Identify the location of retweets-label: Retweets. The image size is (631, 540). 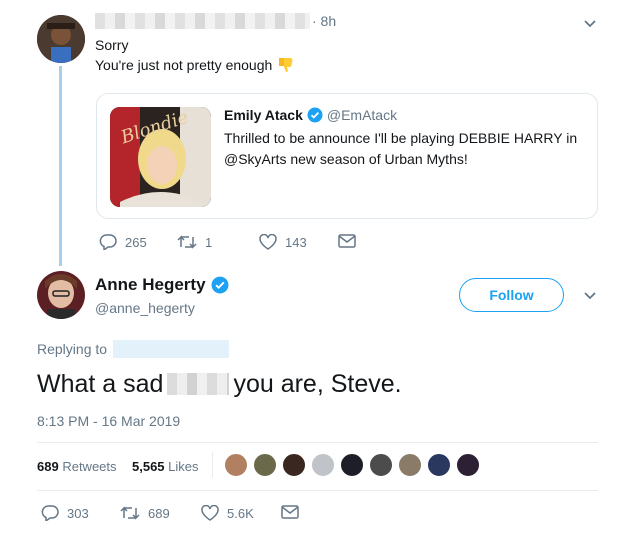
(89, 466).